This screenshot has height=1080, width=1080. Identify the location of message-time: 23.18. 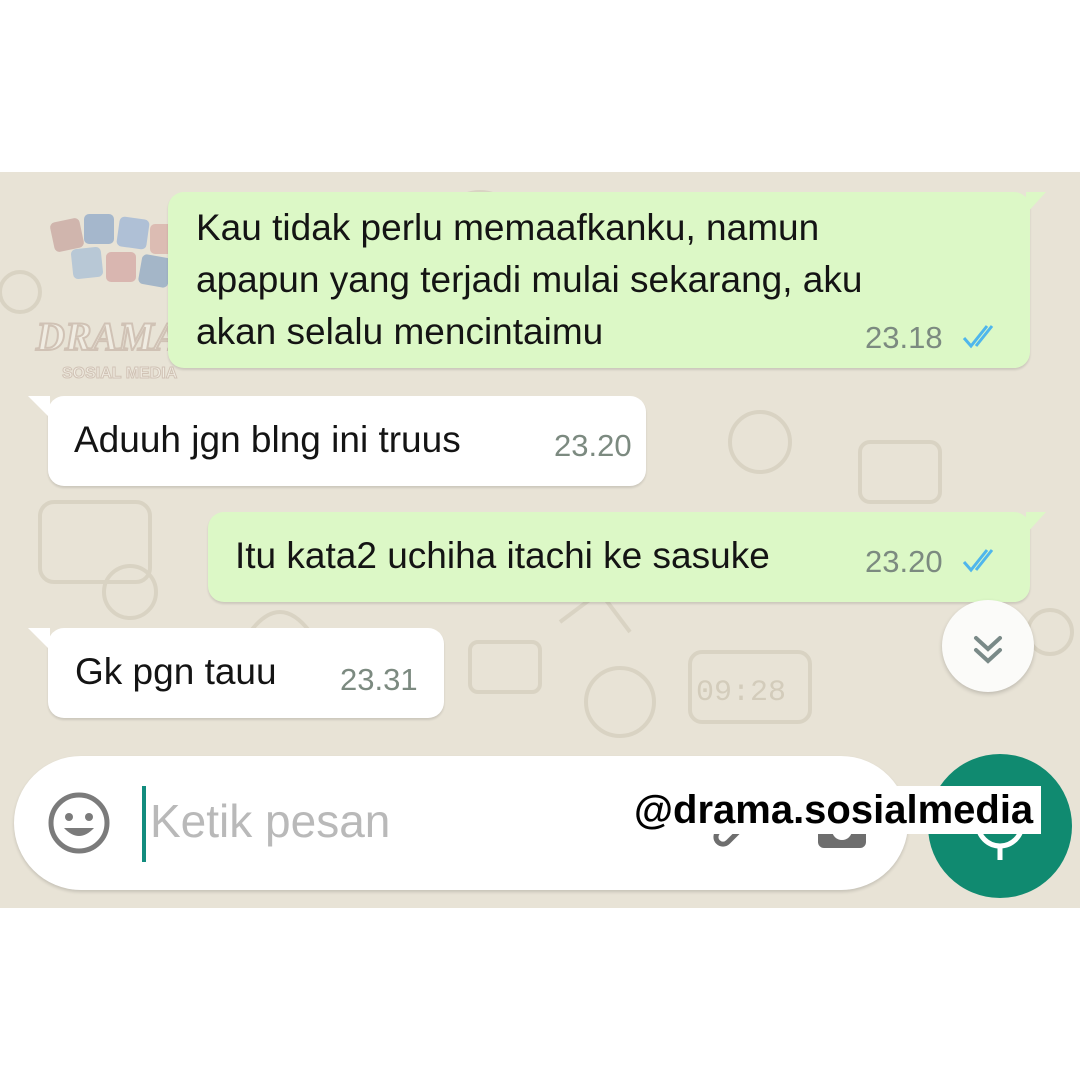
(904, 337).